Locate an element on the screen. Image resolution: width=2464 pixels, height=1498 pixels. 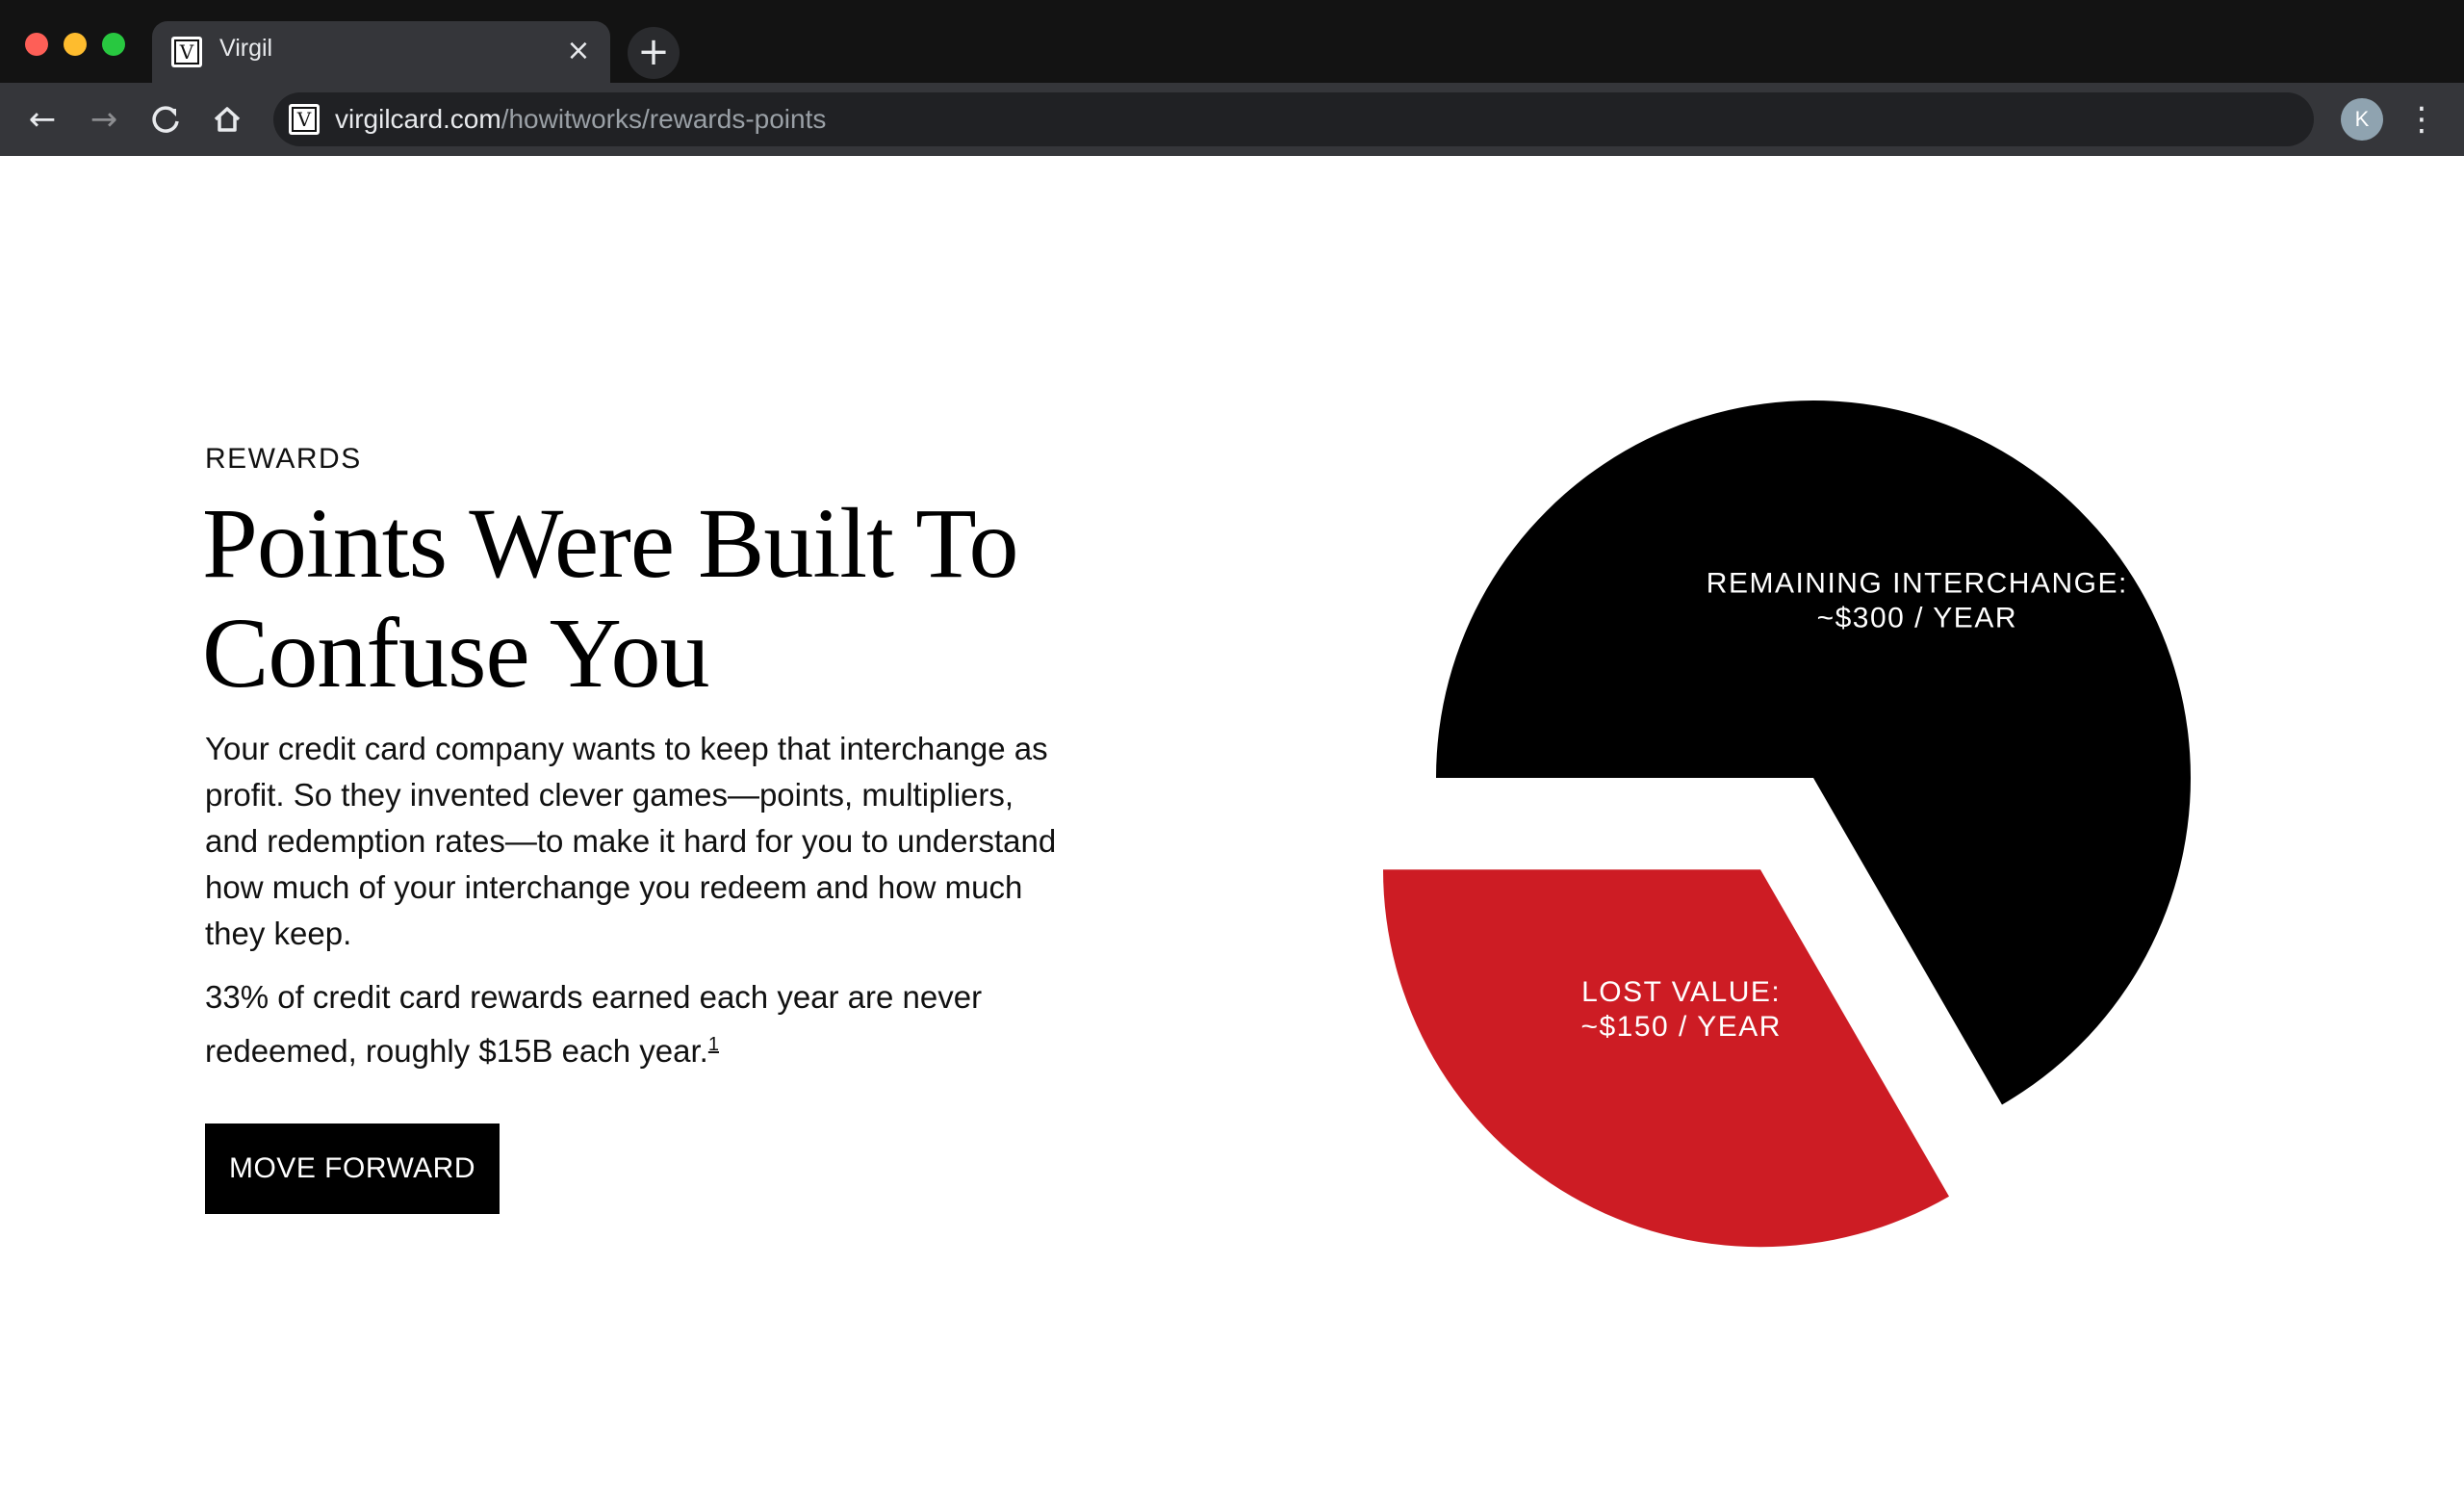
headline-line-2: Confuse You is located at coordinates (455, 654).